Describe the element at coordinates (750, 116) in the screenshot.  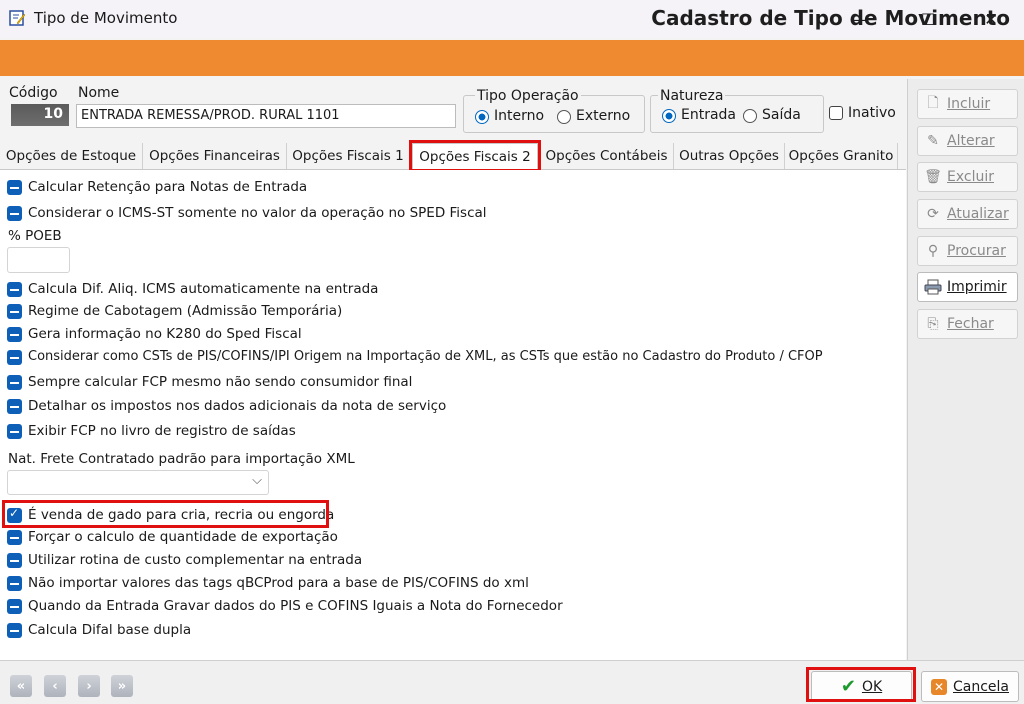
I see `saida-radio` at that location.